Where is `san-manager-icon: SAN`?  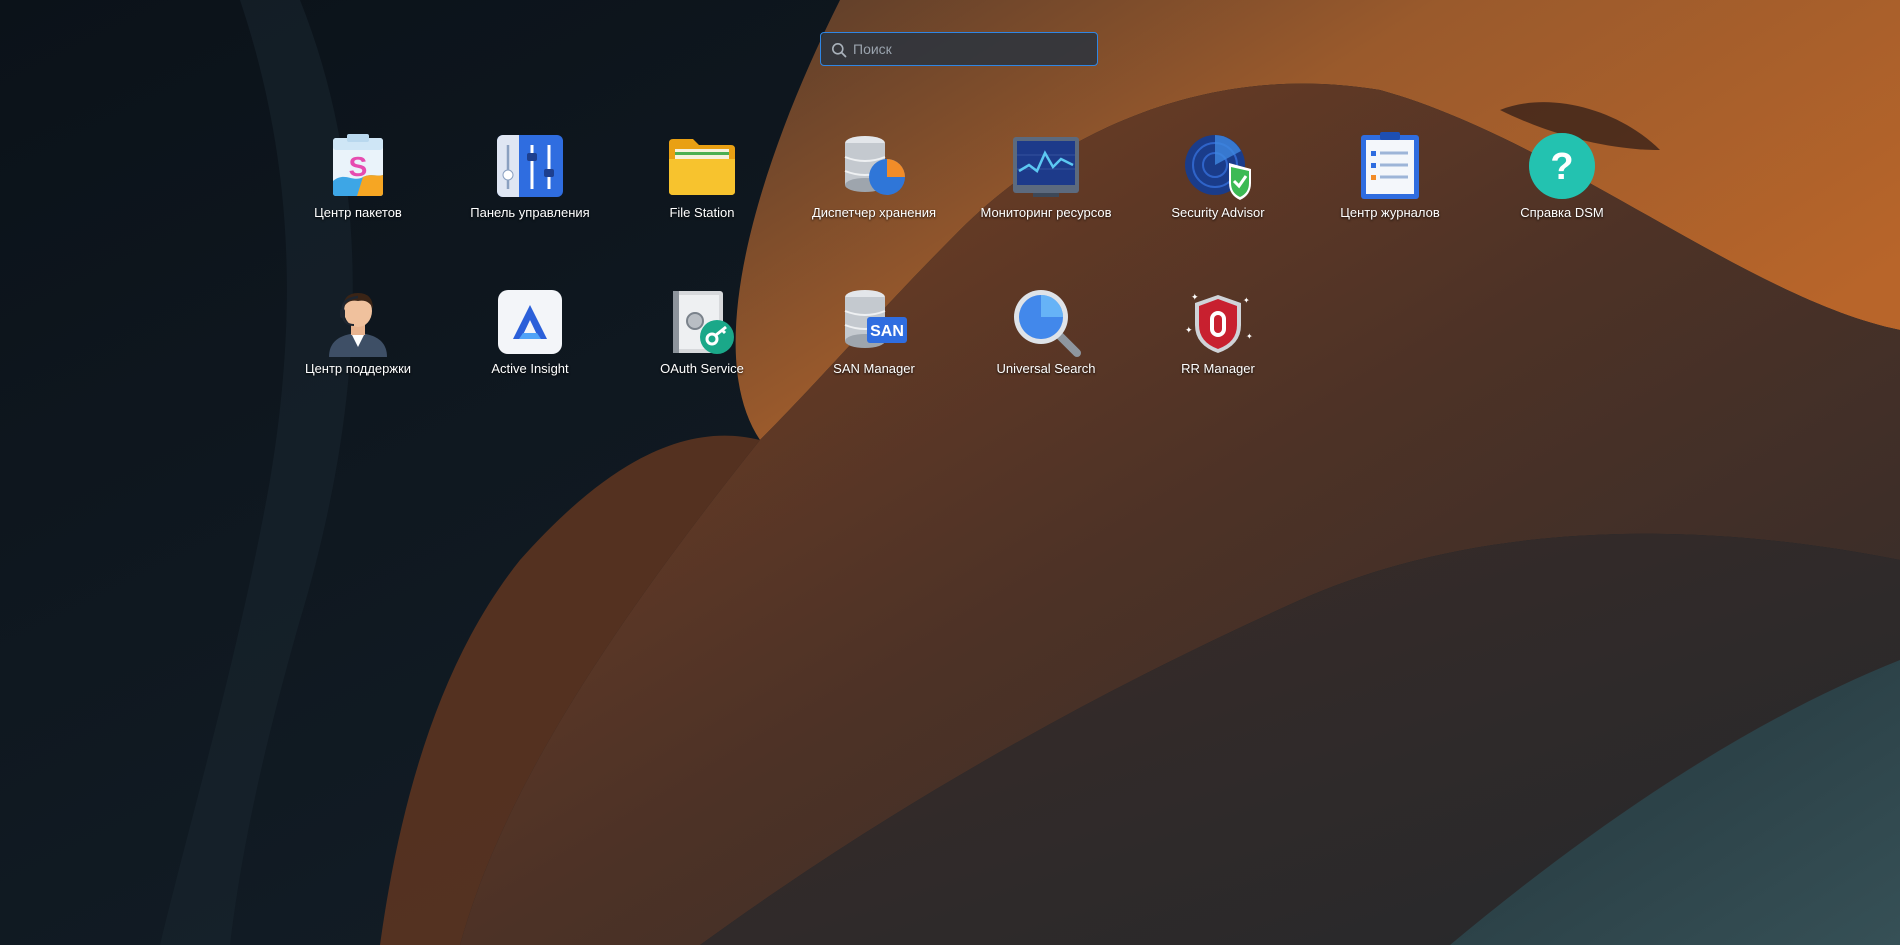 san-manager-icon: SAN is located at coordinates (874, 322).